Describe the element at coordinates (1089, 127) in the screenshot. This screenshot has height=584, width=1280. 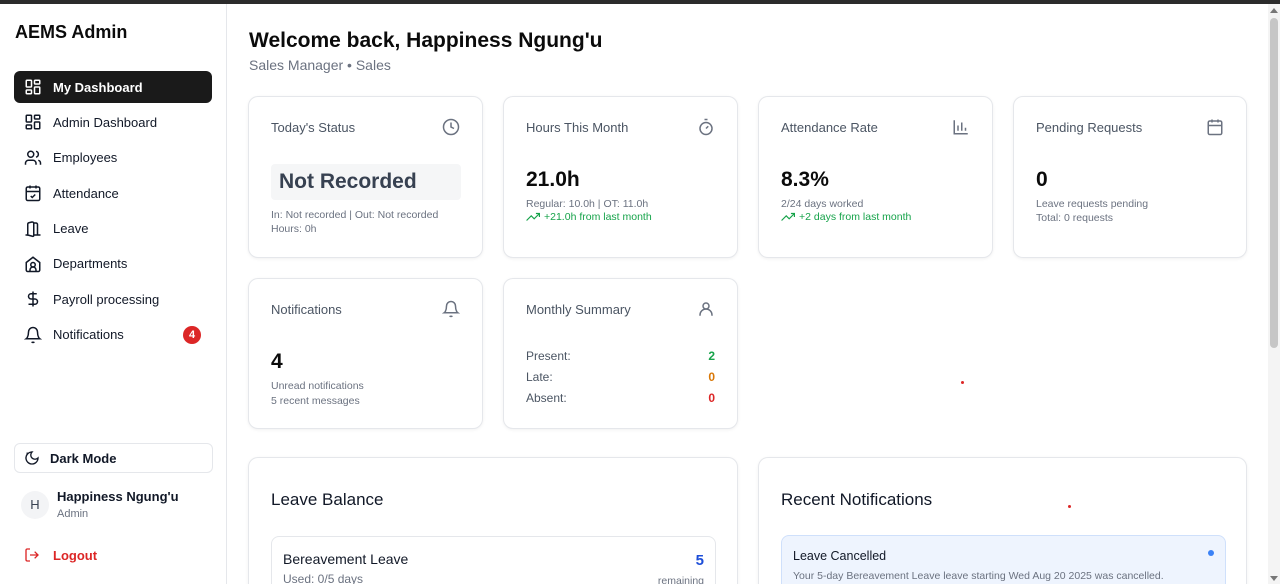
I see `card-title: Pending Requests` at that location.